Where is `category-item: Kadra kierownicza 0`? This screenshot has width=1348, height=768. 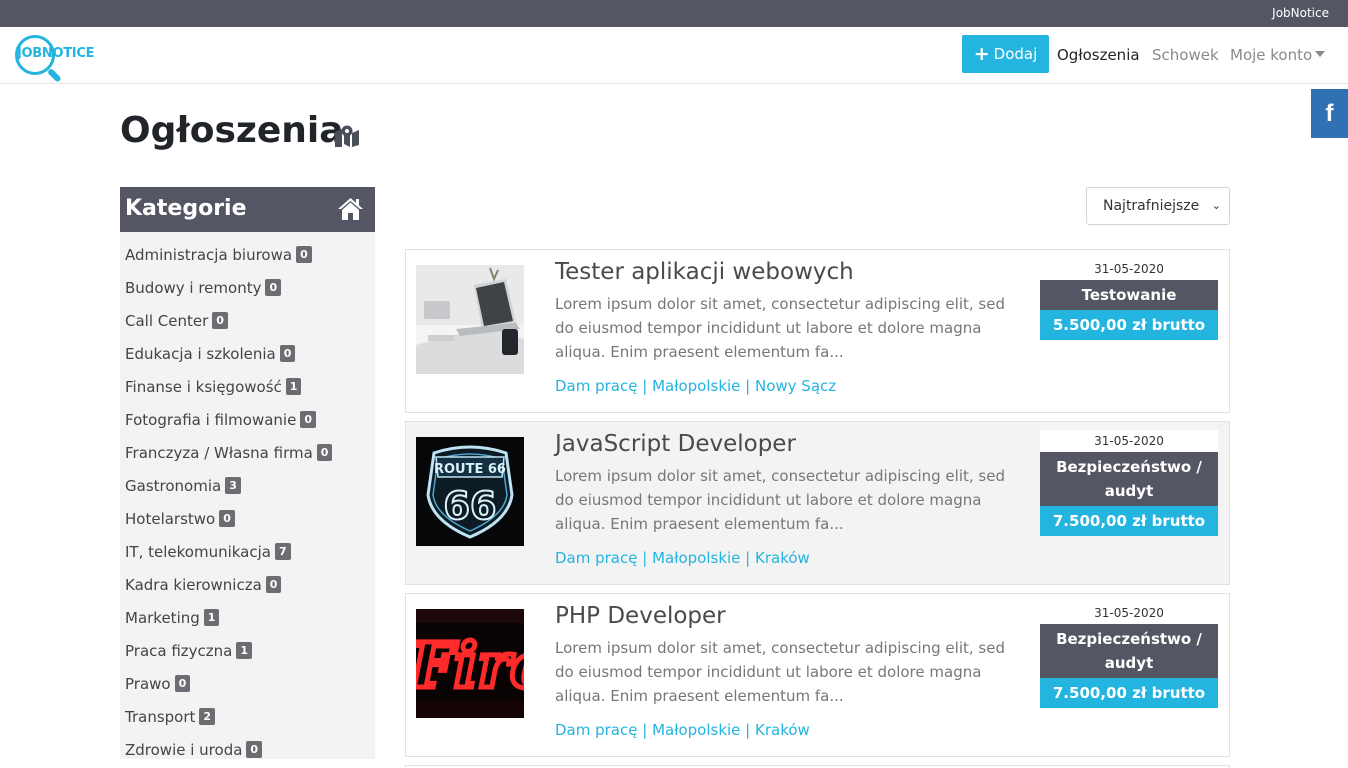 category-item: Kadra kierownicza 0 is located at coordinates (247, 584).